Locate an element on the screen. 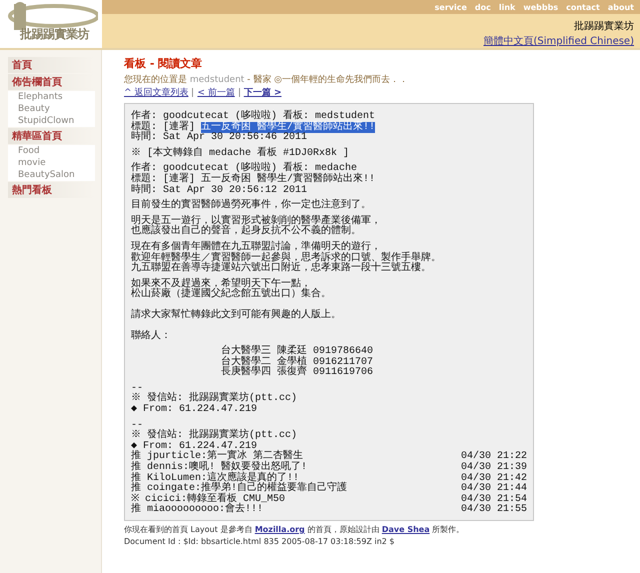 The height and width of the screenshot is (573, 640). article-line: ◆ From: 61.224.47.219 is located at coordinates (194, 410).